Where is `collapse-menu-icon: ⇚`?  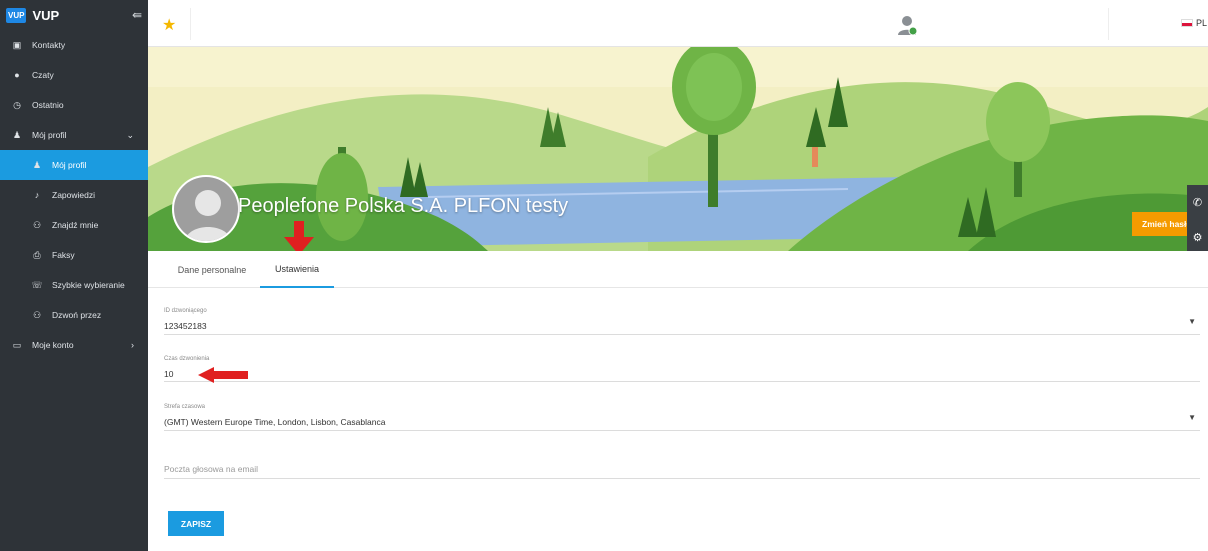
collapse-menu-icon: ⇚ is located at coordinates (137, 15).